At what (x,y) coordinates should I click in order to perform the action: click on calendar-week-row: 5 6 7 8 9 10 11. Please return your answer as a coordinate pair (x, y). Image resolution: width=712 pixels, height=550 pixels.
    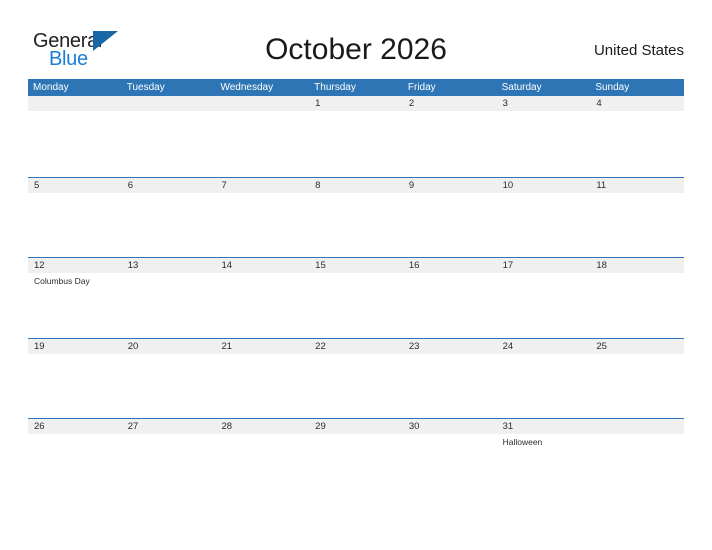
    Looking at the image, I should click on (356, 216).